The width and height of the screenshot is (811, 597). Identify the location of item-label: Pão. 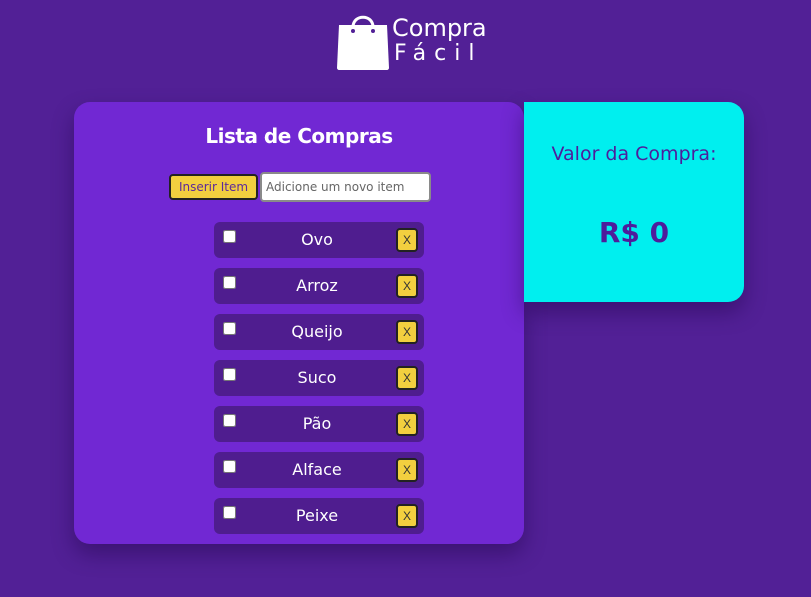
(317, 423).